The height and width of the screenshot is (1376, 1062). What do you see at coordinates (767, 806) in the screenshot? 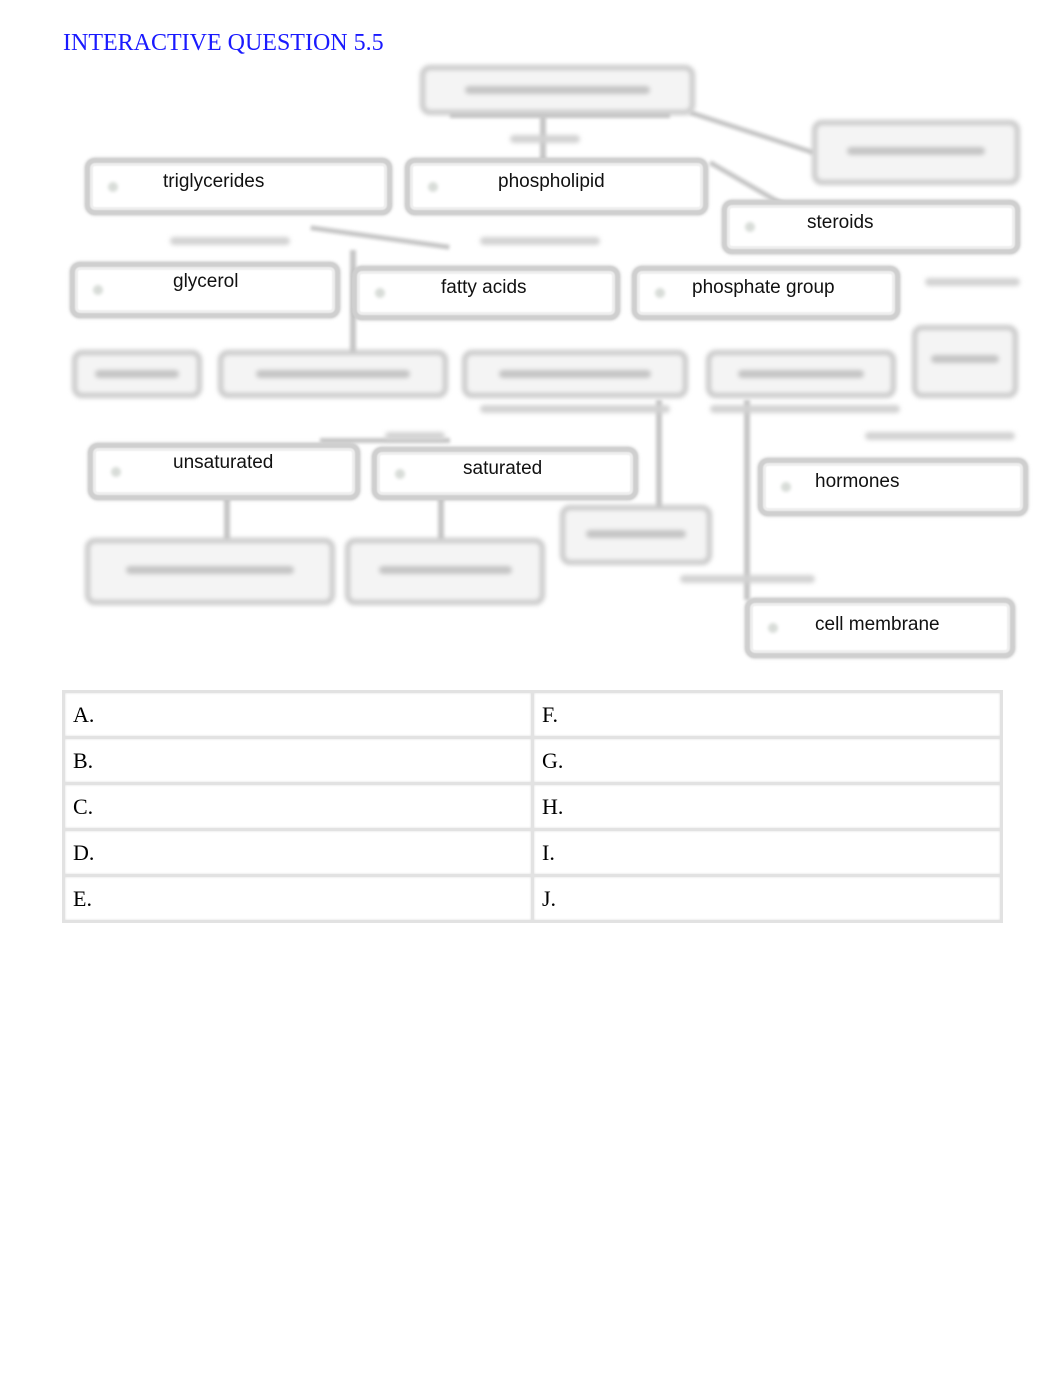
I see `answer-cell: H.` at bounding box center [767, 806].